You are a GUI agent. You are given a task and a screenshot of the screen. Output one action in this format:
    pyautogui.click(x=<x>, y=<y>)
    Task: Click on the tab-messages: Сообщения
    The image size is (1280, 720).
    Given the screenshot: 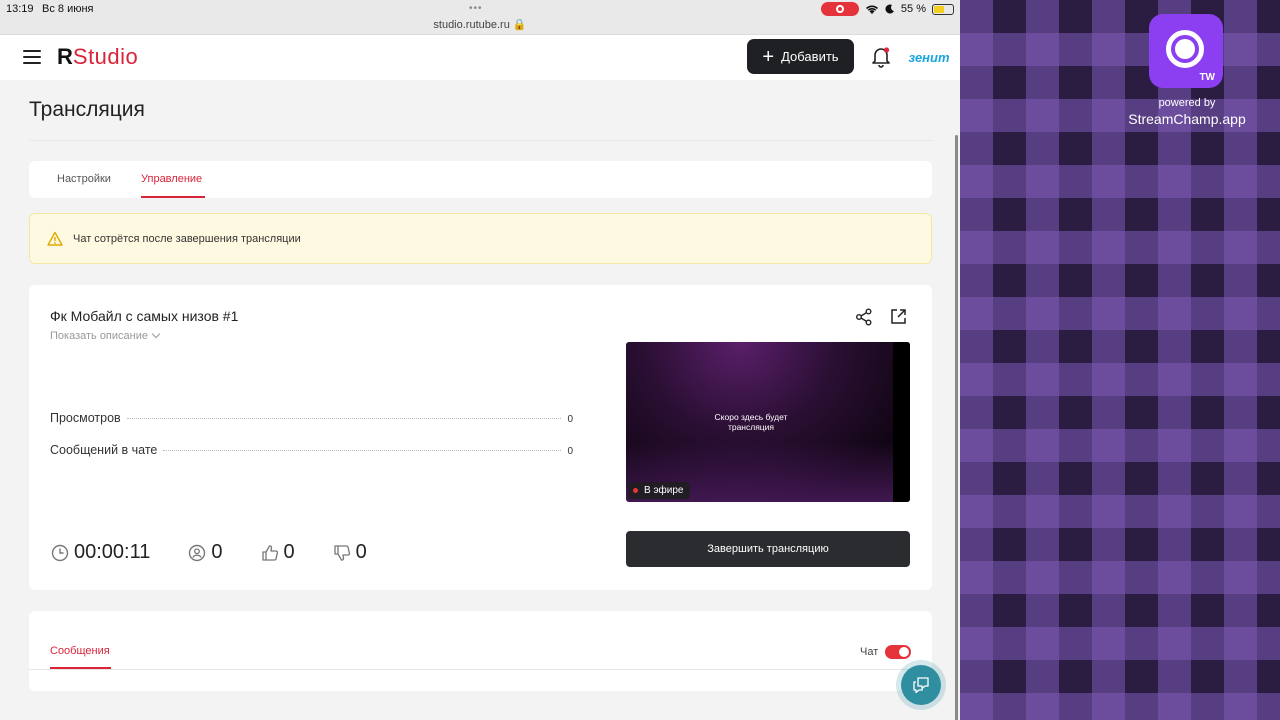 What is the action you would take?
    pyautogui.click(x=80, y=651)
    